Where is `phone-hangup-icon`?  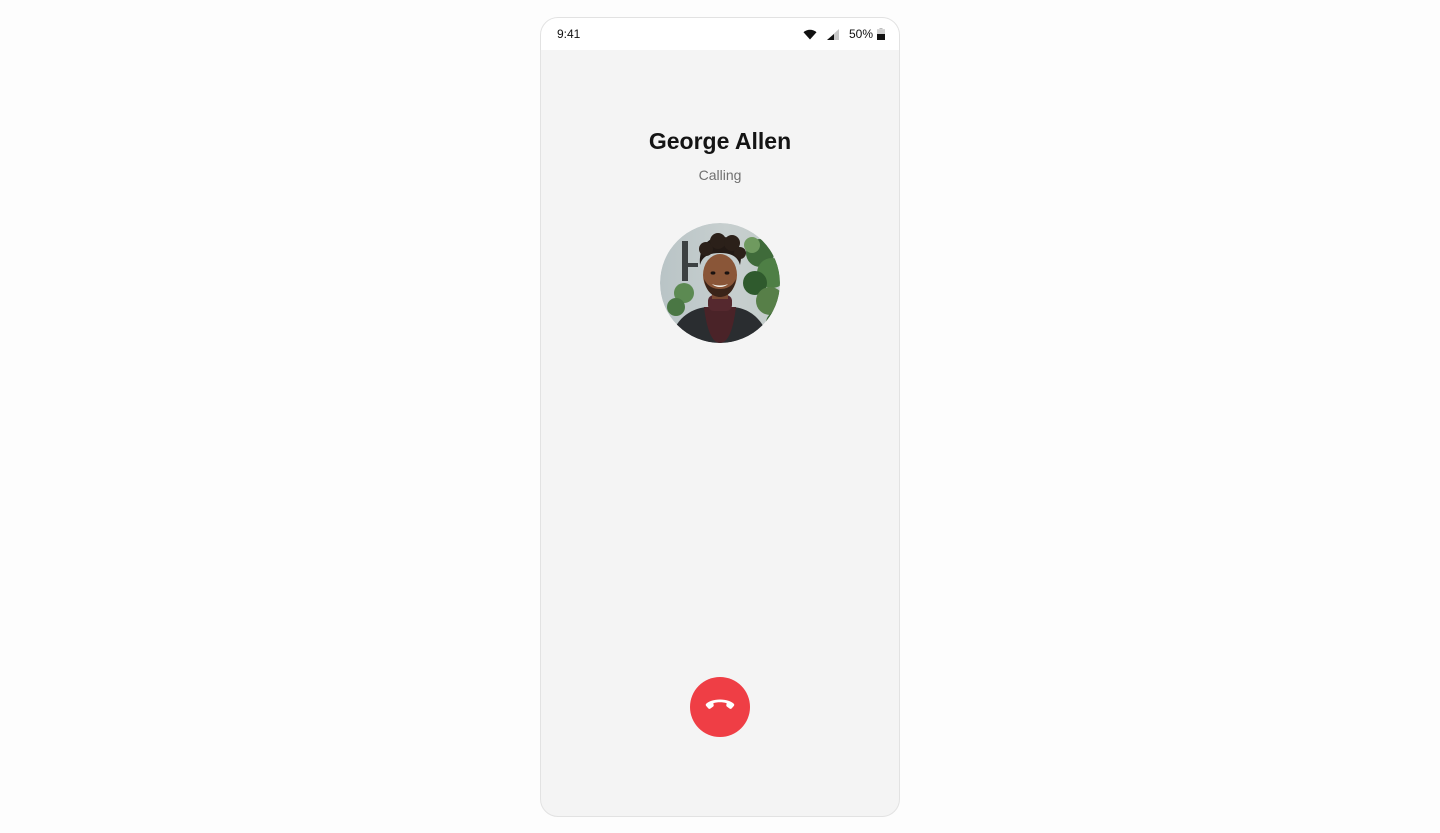 phone-hangup-icon is located at coordinates (720, 707).